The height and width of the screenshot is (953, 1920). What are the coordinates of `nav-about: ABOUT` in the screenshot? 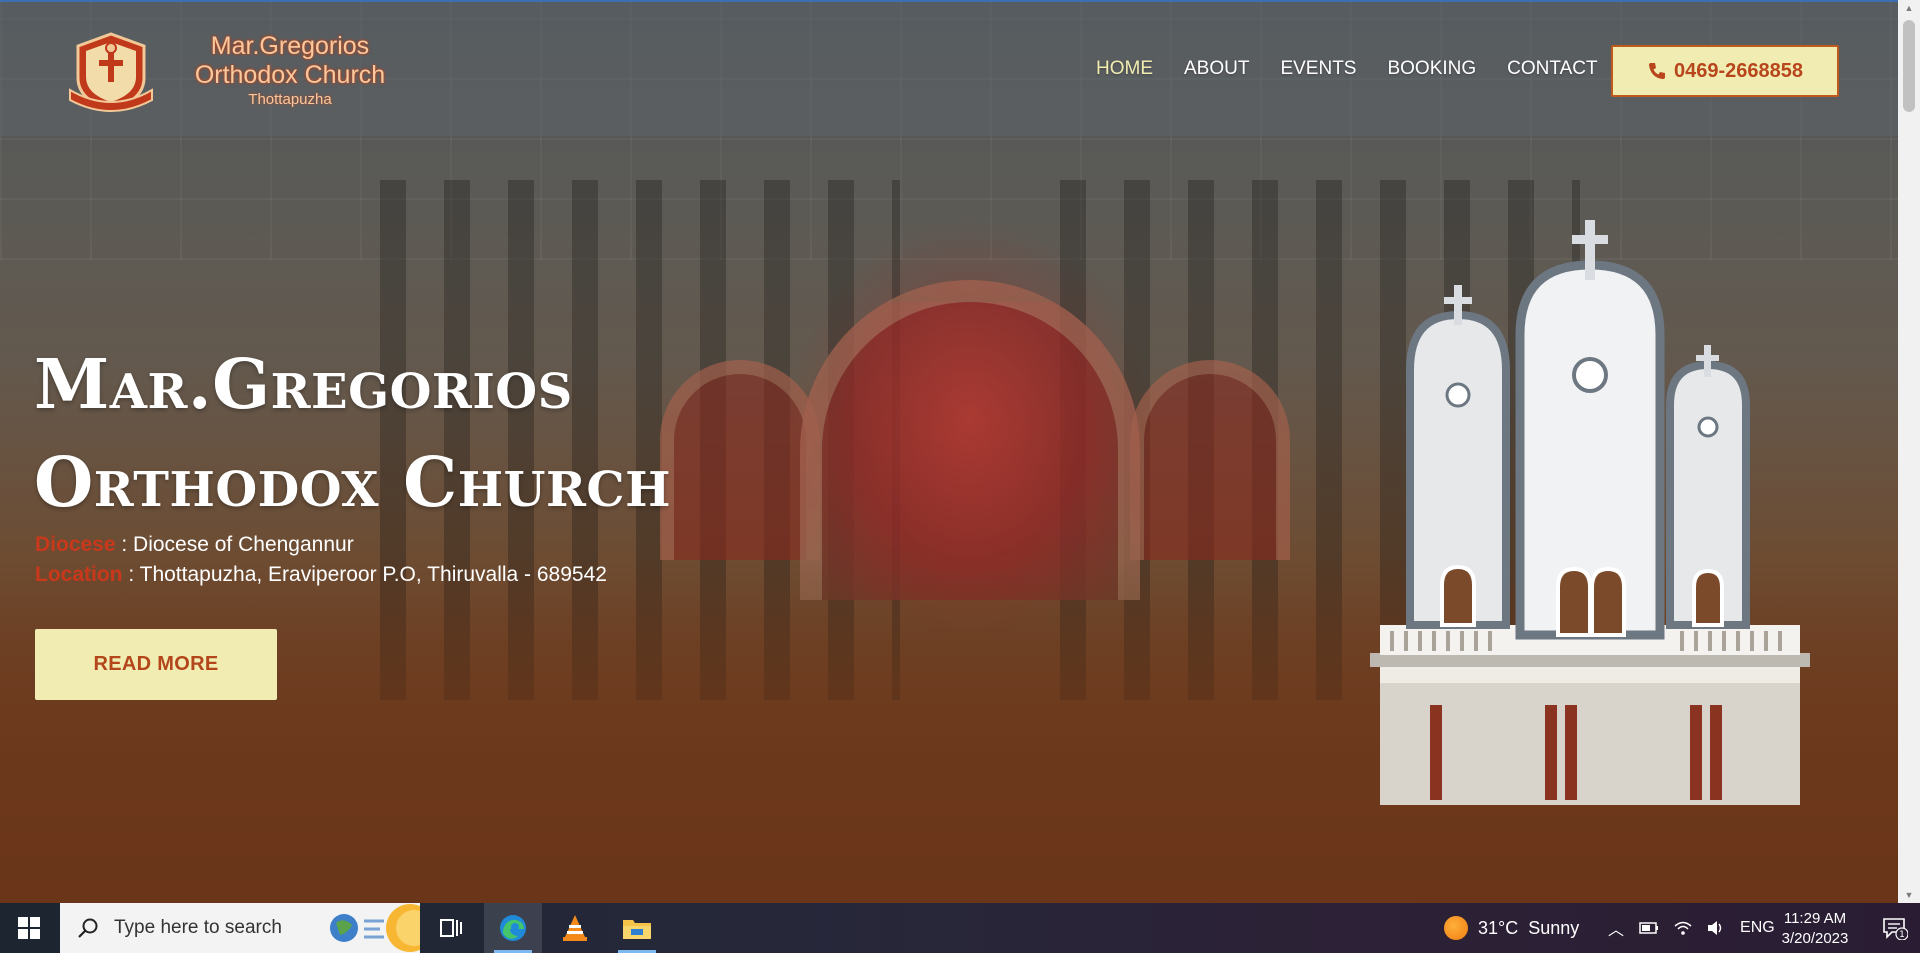 It's located at (1216, 69).